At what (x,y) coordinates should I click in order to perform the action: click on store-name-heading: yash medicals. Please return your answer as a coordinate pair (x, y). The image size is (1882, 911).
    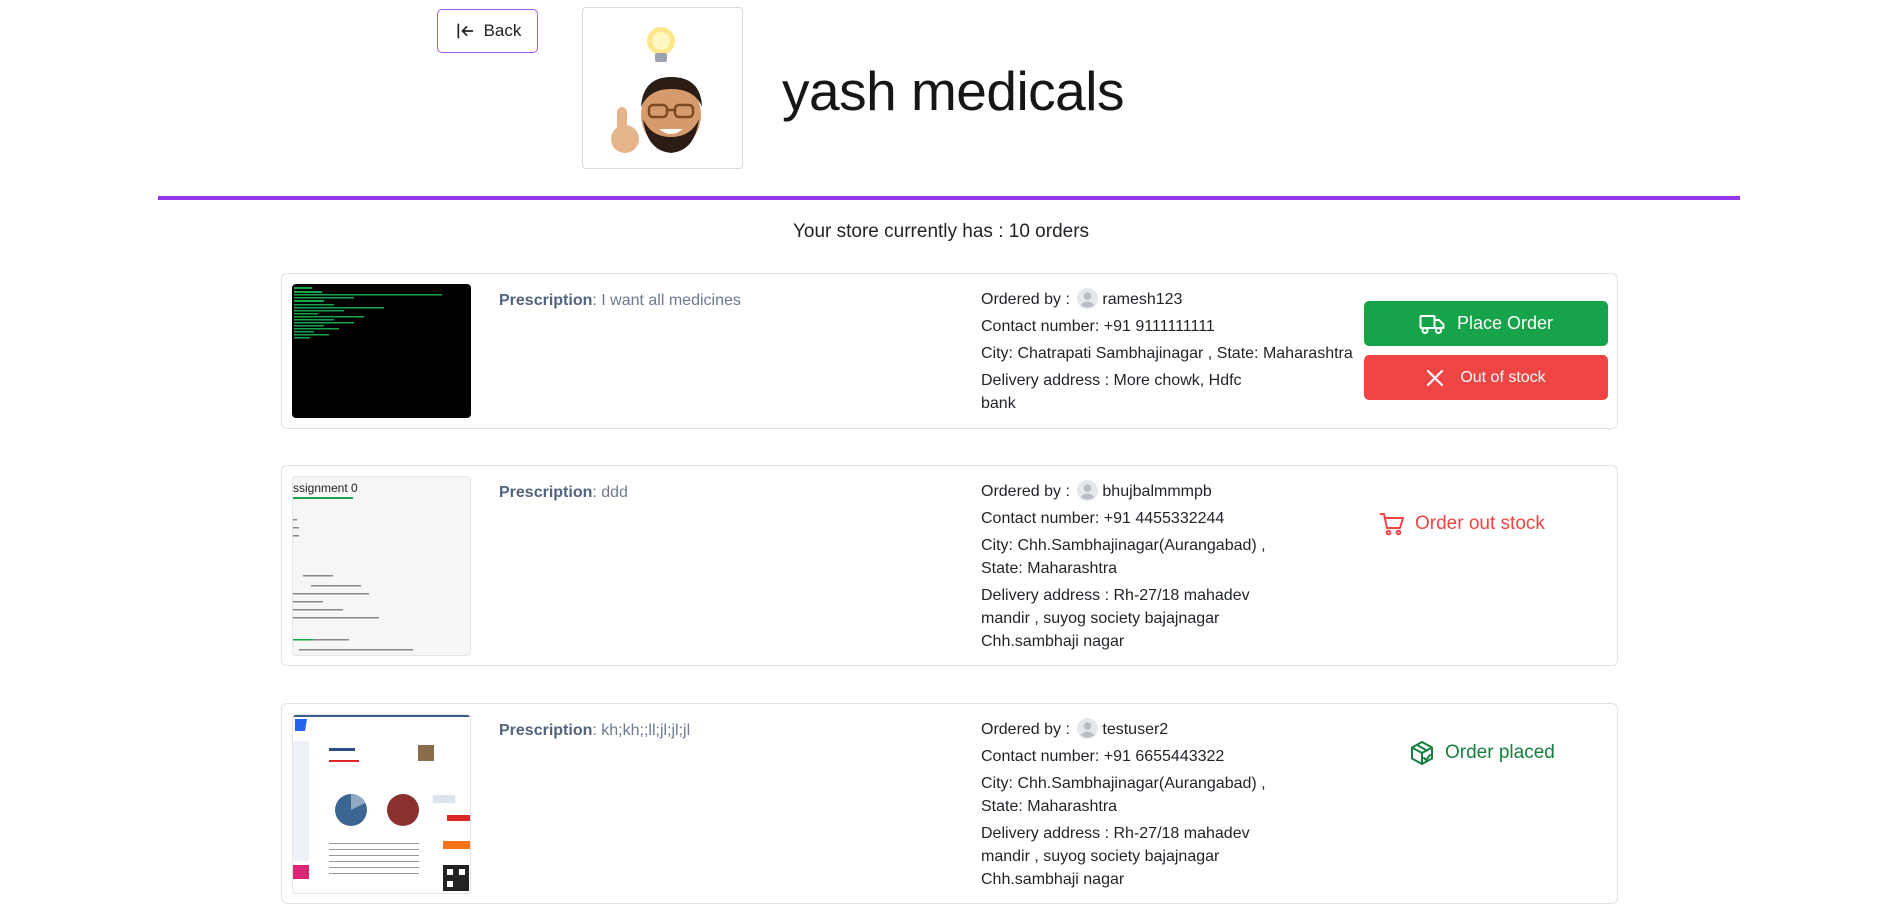
    Looking at the image, I should click on (953, 91).